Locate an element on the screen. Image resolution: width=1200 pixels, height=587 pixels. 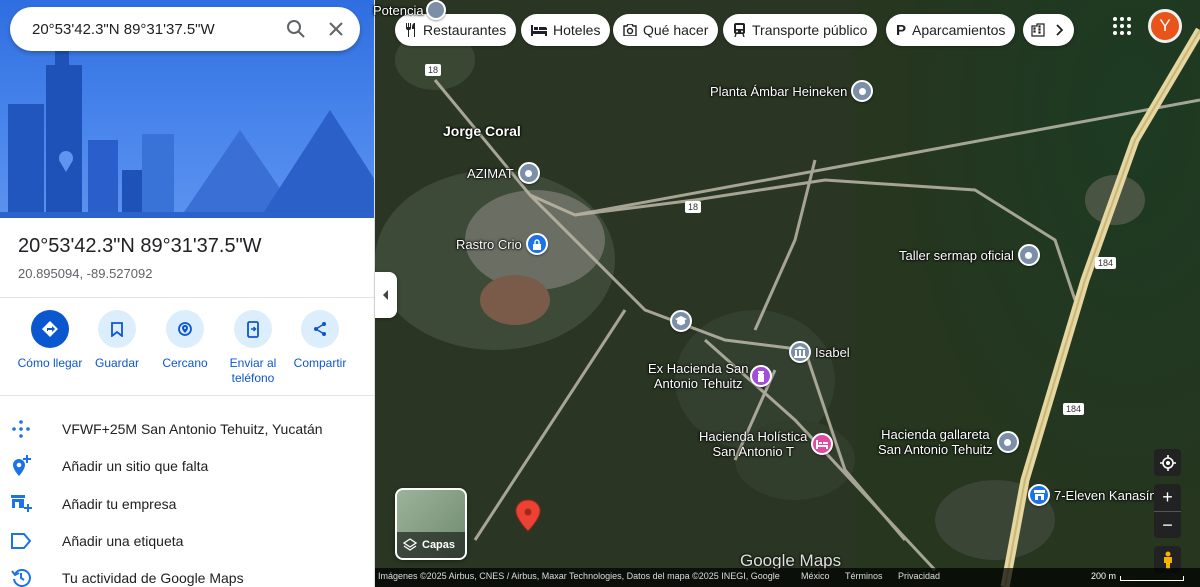
crosshair-icon is located at coordinates (1167, 462).